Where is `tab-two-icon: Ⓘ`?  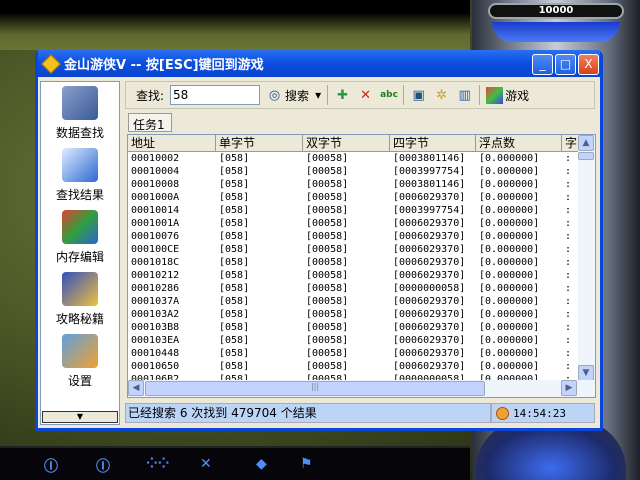 tab-two-icon: Ⓘ is located at coordinates (103, 466).